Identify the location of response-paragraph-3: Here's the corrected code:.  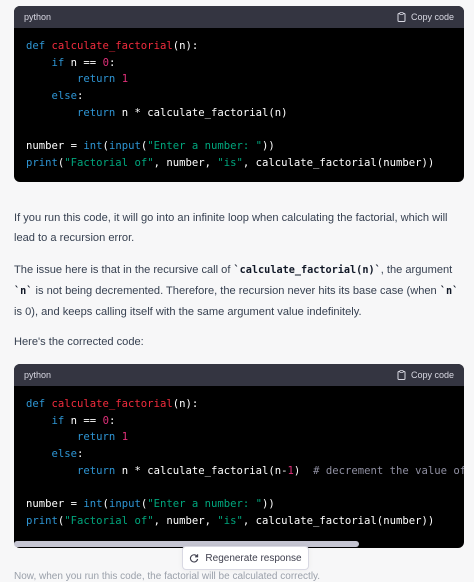
(239, 342).